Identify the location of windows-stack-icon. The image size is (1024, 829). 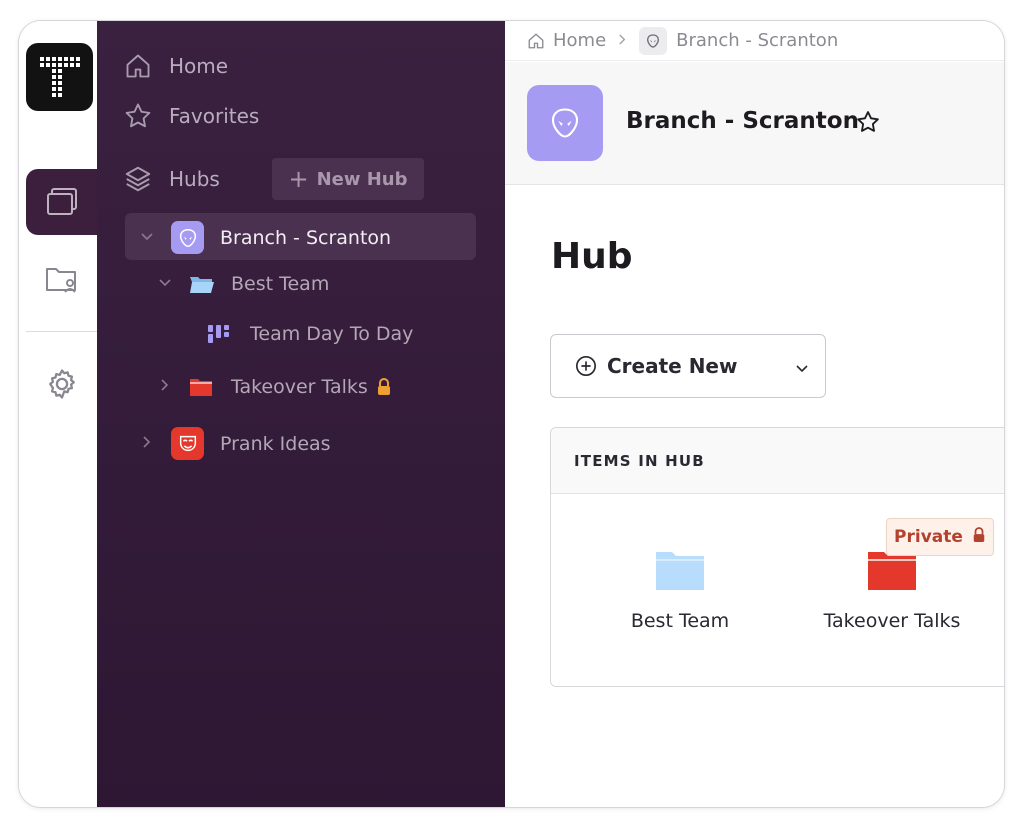
(61, 201).